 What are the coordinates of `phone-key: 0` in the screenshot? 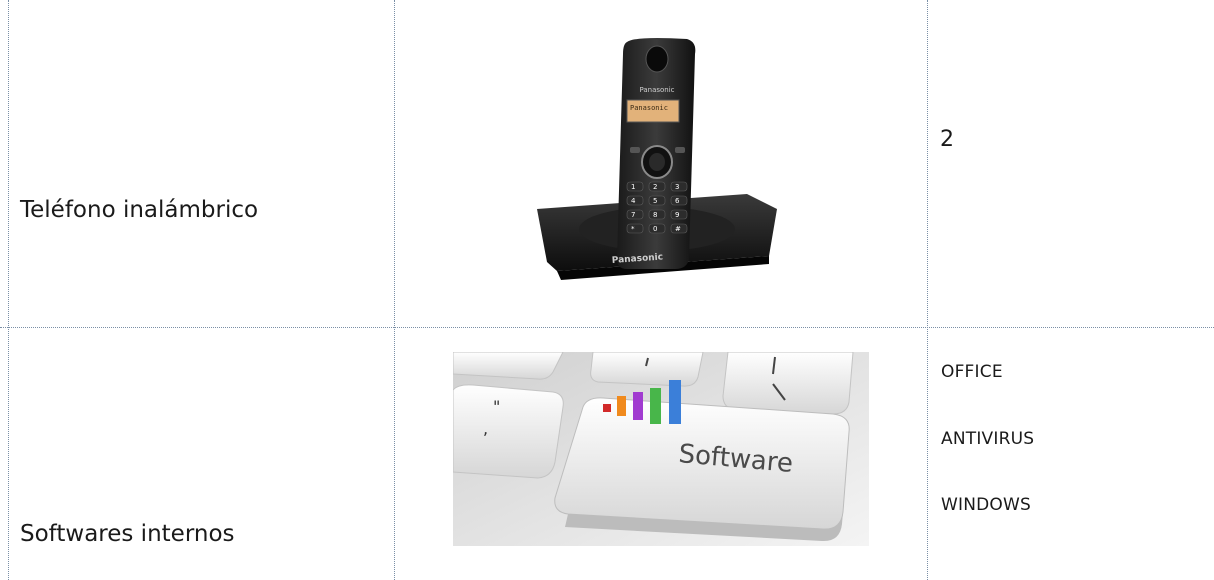 It's located at (655, 229).